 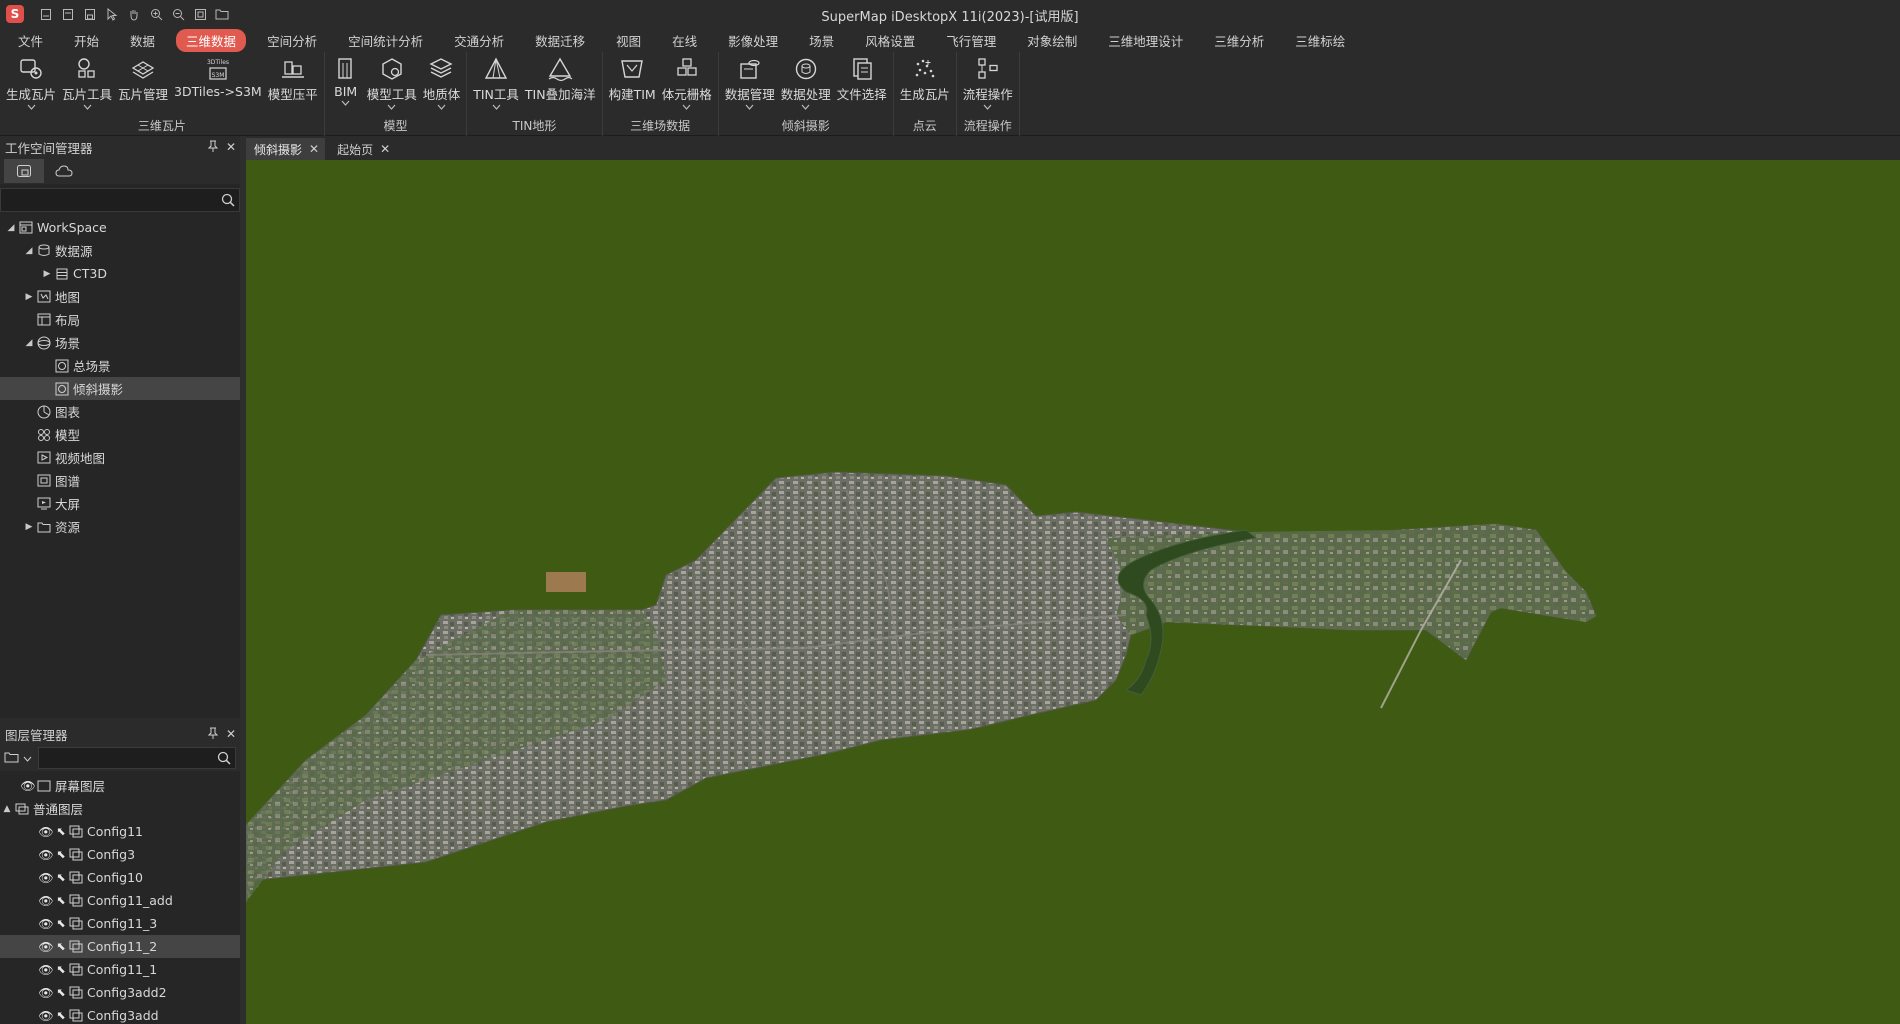 What do you see at coordinates (222, 14) in the screenshot?
I see `folder-icon` at bounding box center [222, 14].